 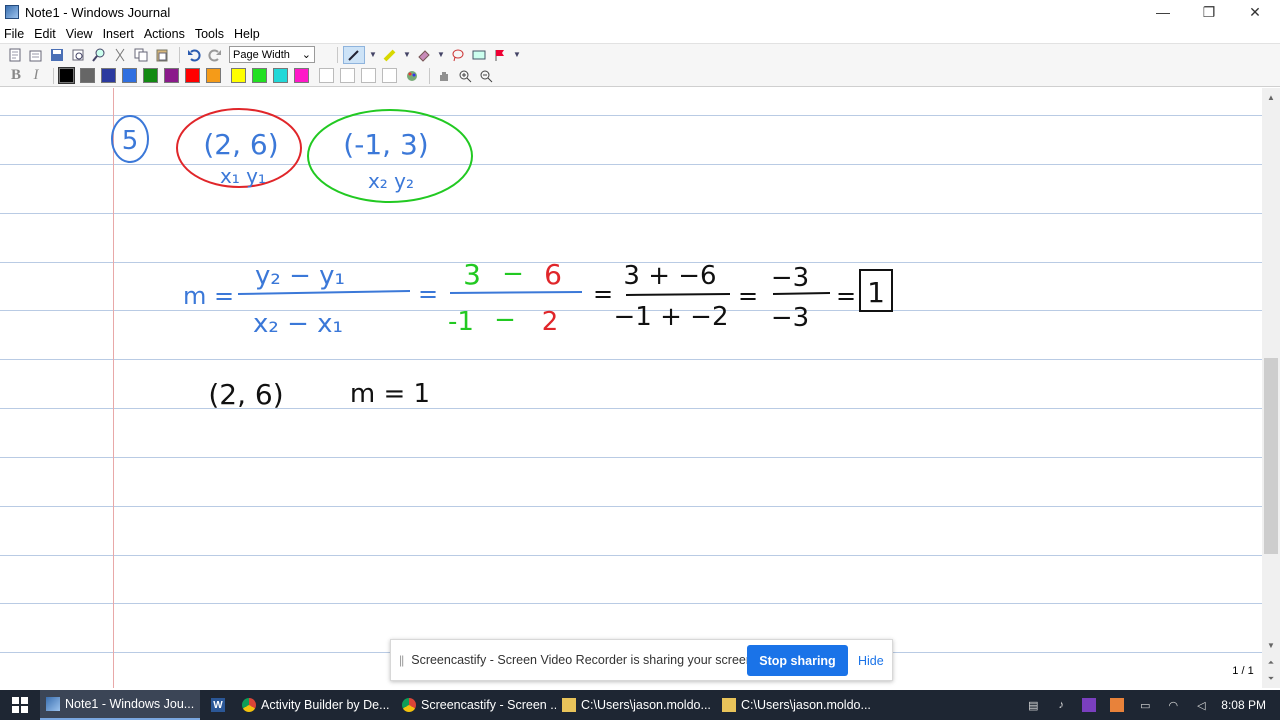 What do you see at coordinates (640, 54) in the screenshot?
I see `standard-toolbar: Page Width ⌄ ▼ ▼ ▼ ▼` at bounding box center [640, 54].